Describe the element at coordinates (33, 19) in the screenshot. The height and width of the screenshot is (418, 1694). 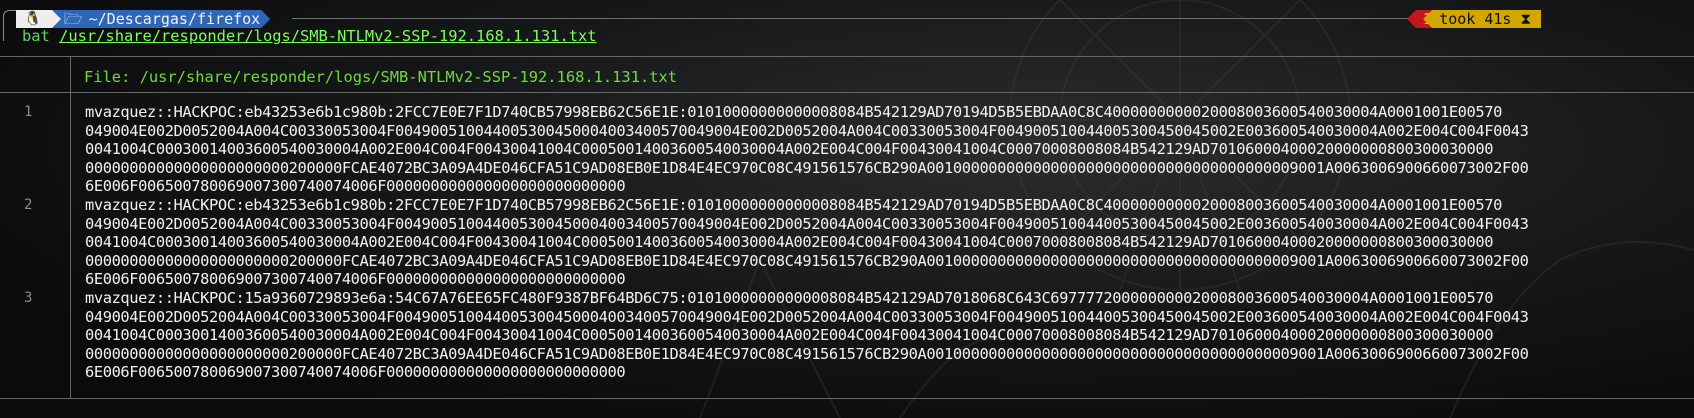
I see `linux-icon: 🐧` at that location.